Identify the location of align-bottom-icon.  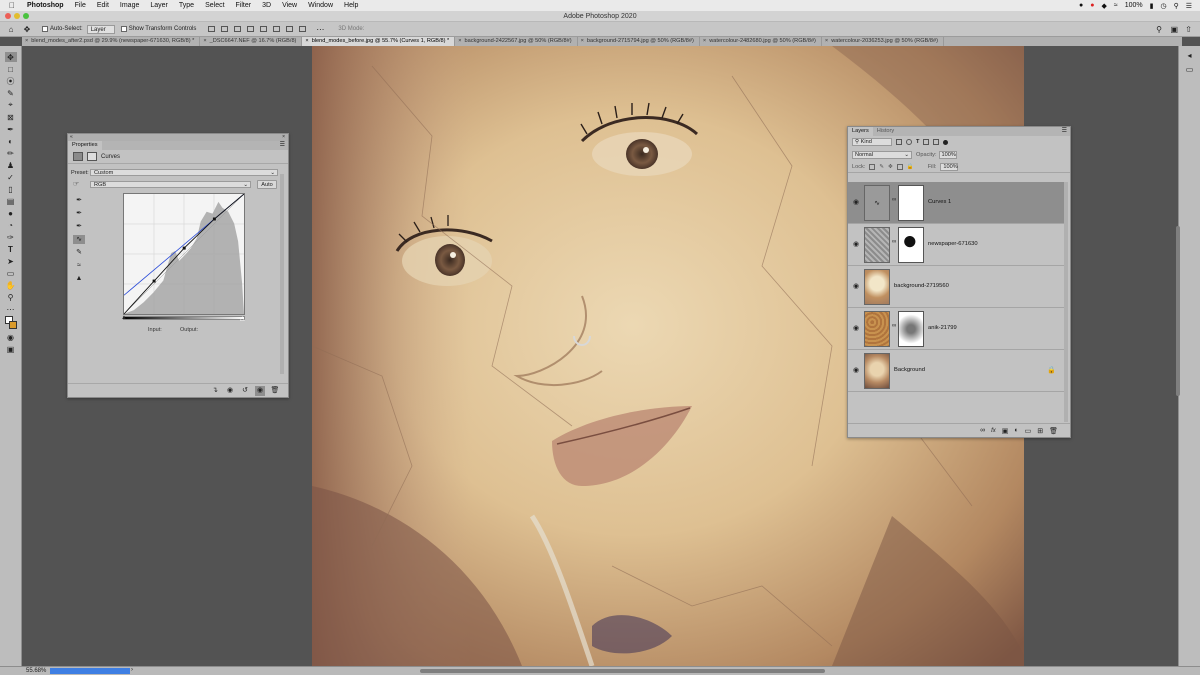
(290, 29).